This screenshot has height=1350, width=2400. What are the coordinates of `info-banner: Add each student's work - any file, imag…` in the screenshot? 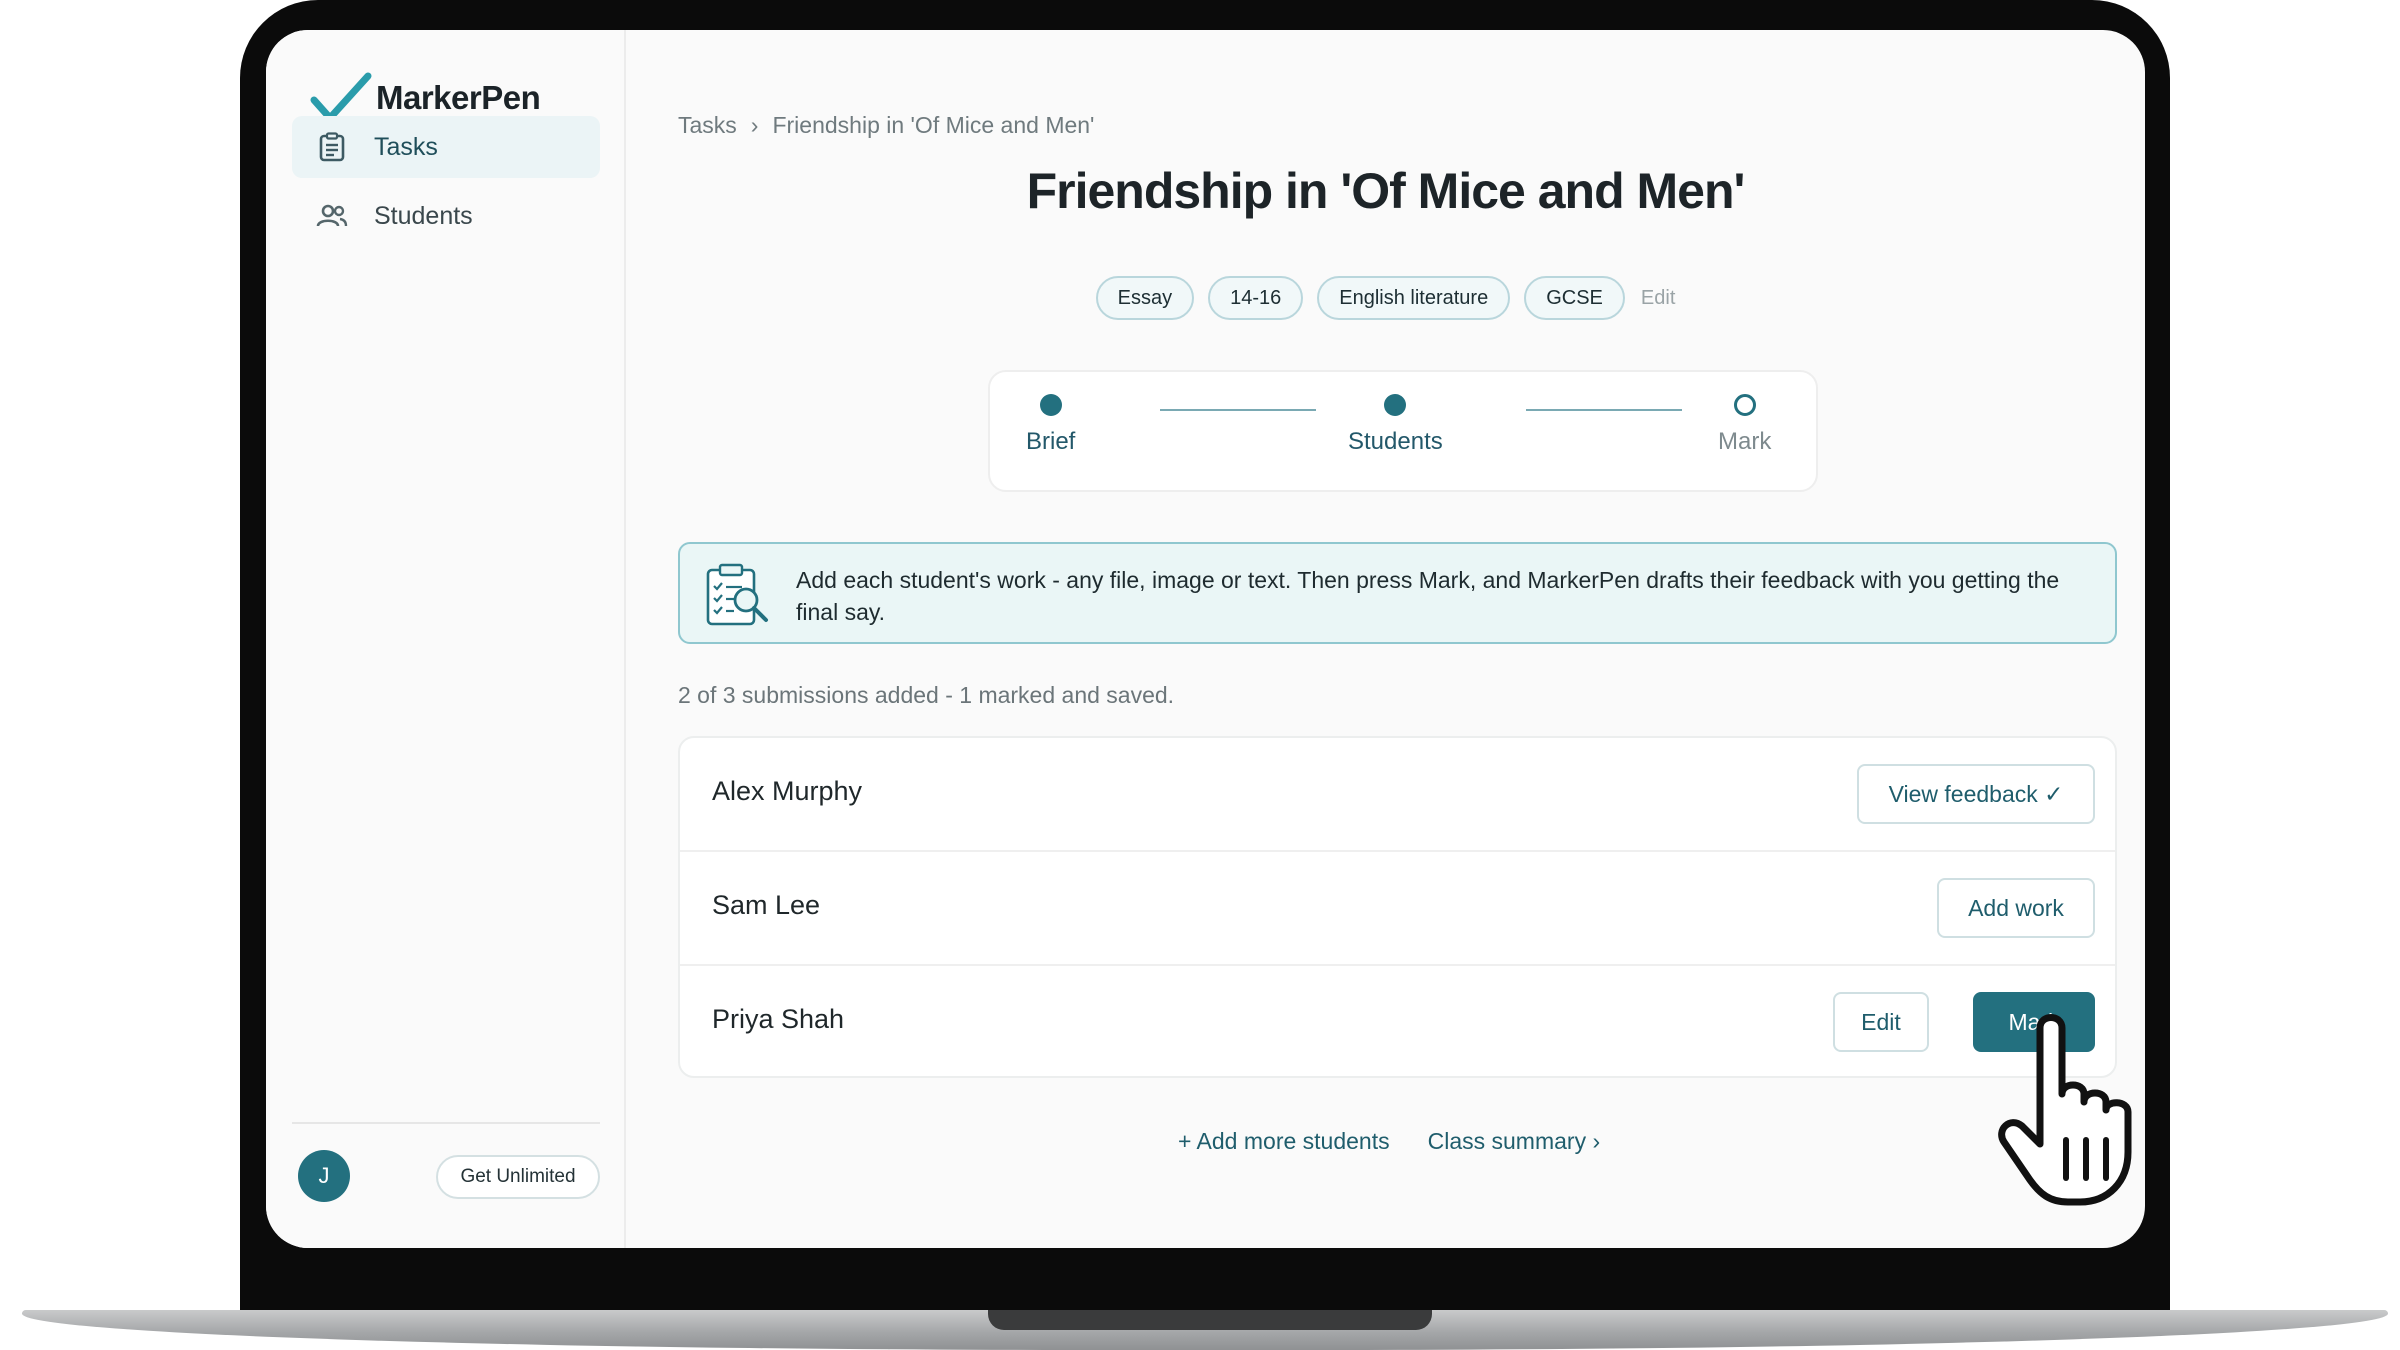 It's located at (1397, 593).